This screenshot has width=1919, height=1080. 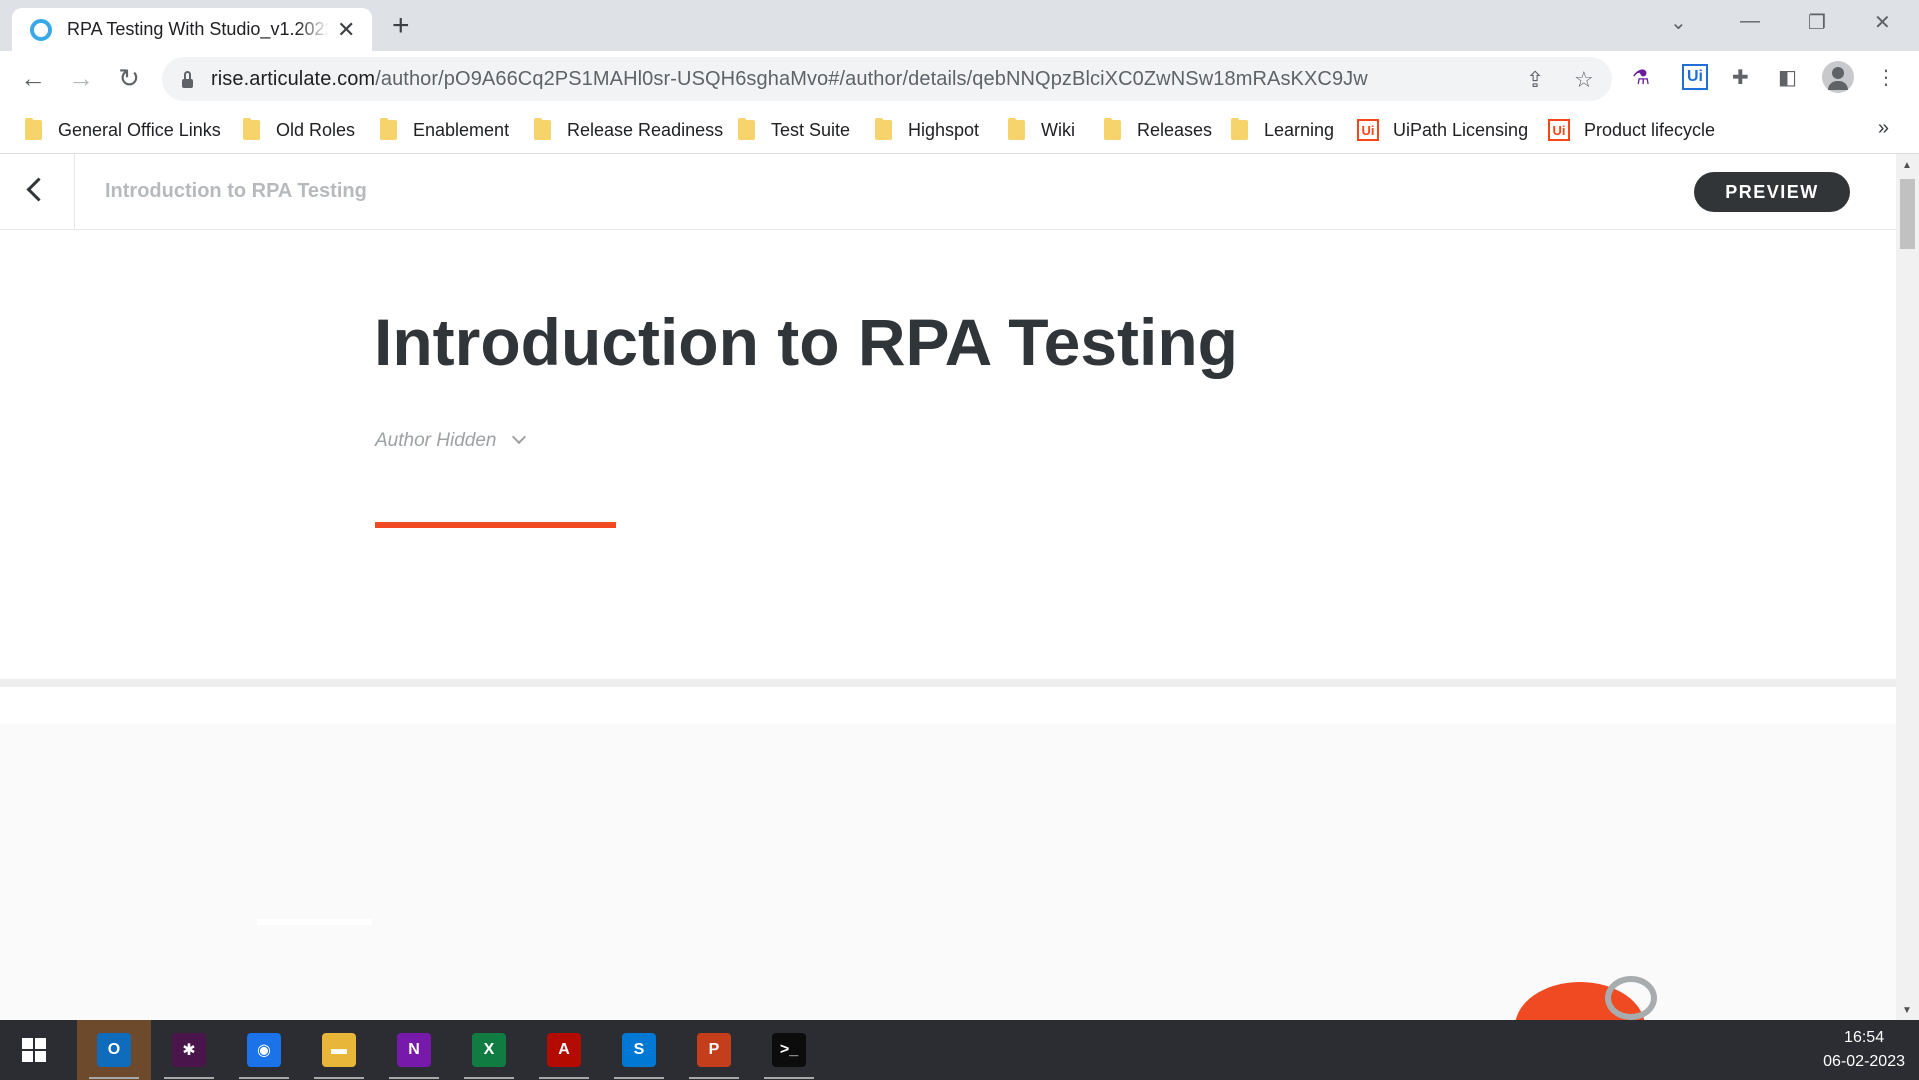 I want to click on taskbar-app-slack: ✱, so click(x=189, y=1050).